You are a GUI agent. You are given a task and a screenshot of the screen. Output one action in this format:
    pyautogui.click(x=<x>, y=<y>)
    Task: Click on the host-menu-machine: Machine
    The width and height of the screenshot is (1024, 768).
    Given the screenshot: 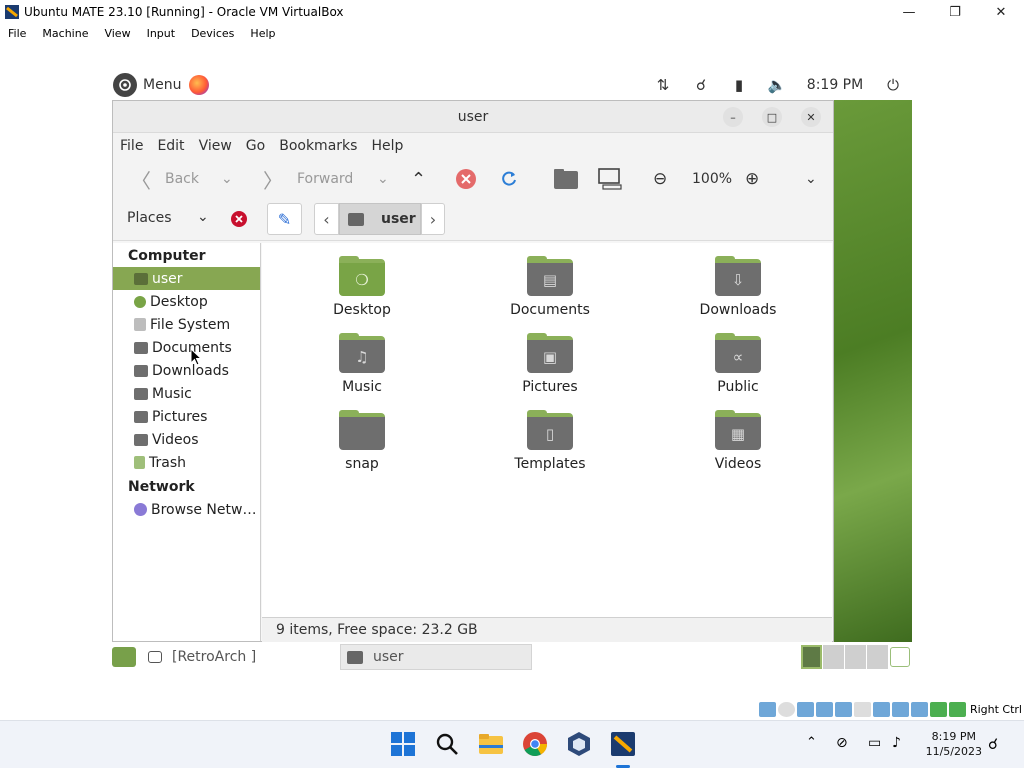 What is the action you would take?
    pyautogui.click(x=65, y=33)
    